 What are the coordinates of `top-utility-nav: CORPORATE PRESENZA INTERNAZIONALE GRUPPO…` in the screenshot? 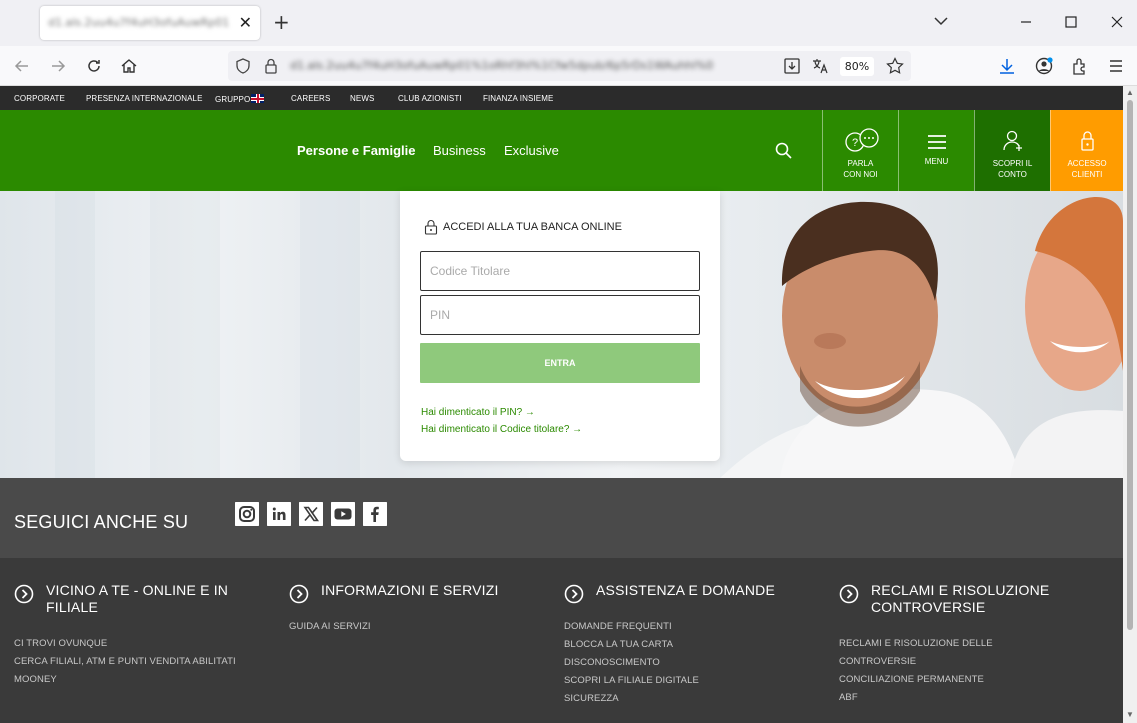 It's located at (561, 98).